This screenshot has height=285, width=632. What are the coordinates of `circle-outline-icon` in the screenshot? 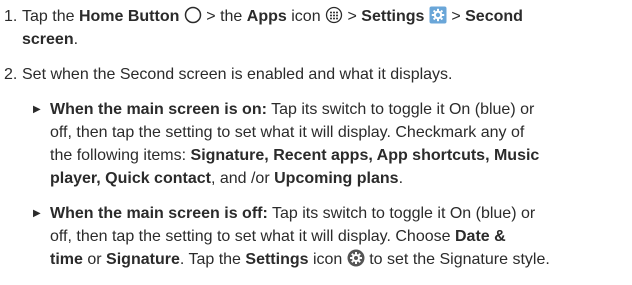 It's located at (193, 18).